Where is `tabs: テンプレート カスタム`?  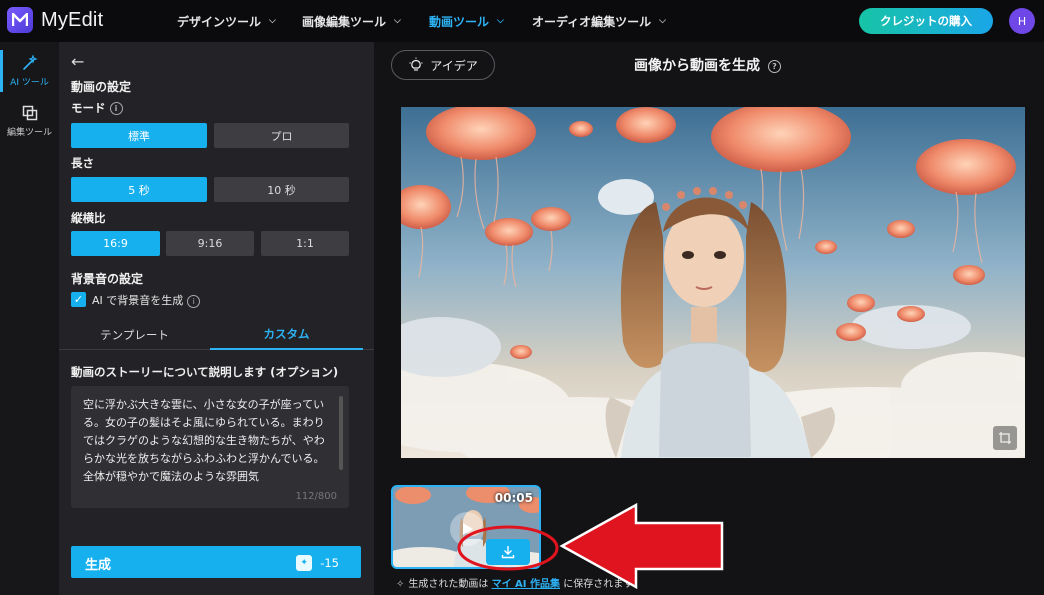 tabs: テンプレート カスタム is located at coordinates (216, 335).